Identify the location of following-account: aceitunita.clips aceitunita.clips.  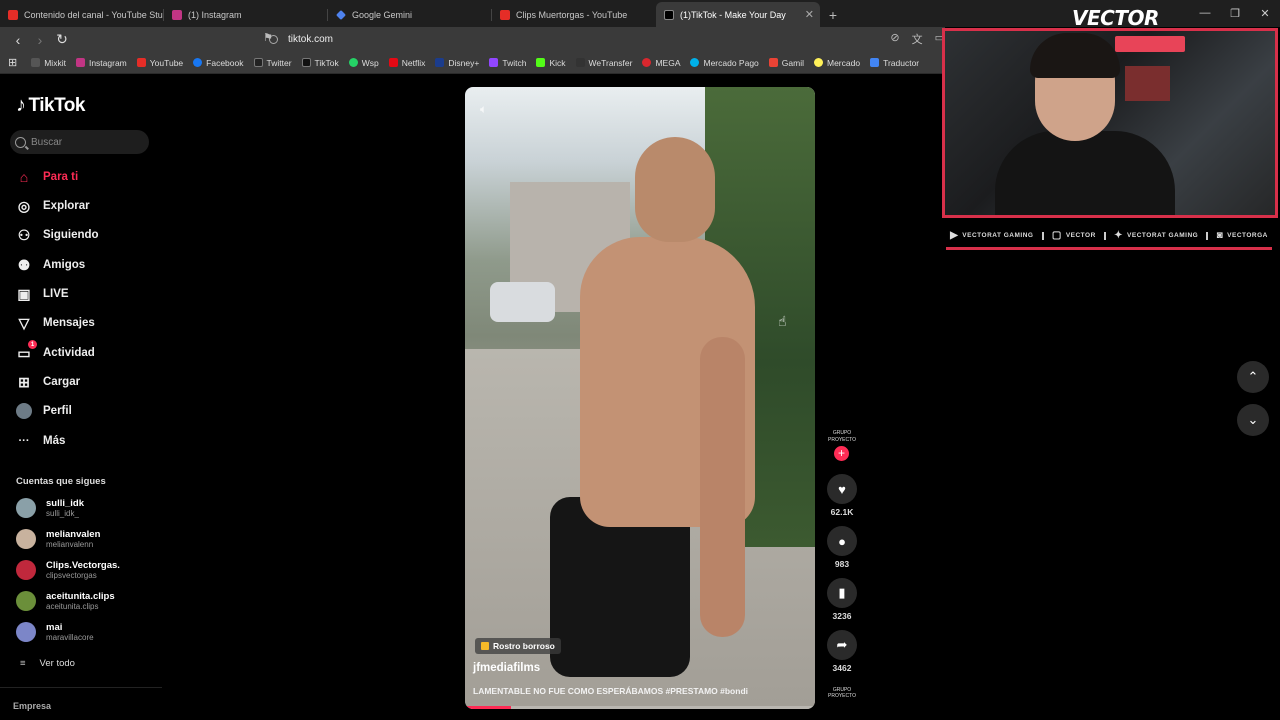
(65, 601).